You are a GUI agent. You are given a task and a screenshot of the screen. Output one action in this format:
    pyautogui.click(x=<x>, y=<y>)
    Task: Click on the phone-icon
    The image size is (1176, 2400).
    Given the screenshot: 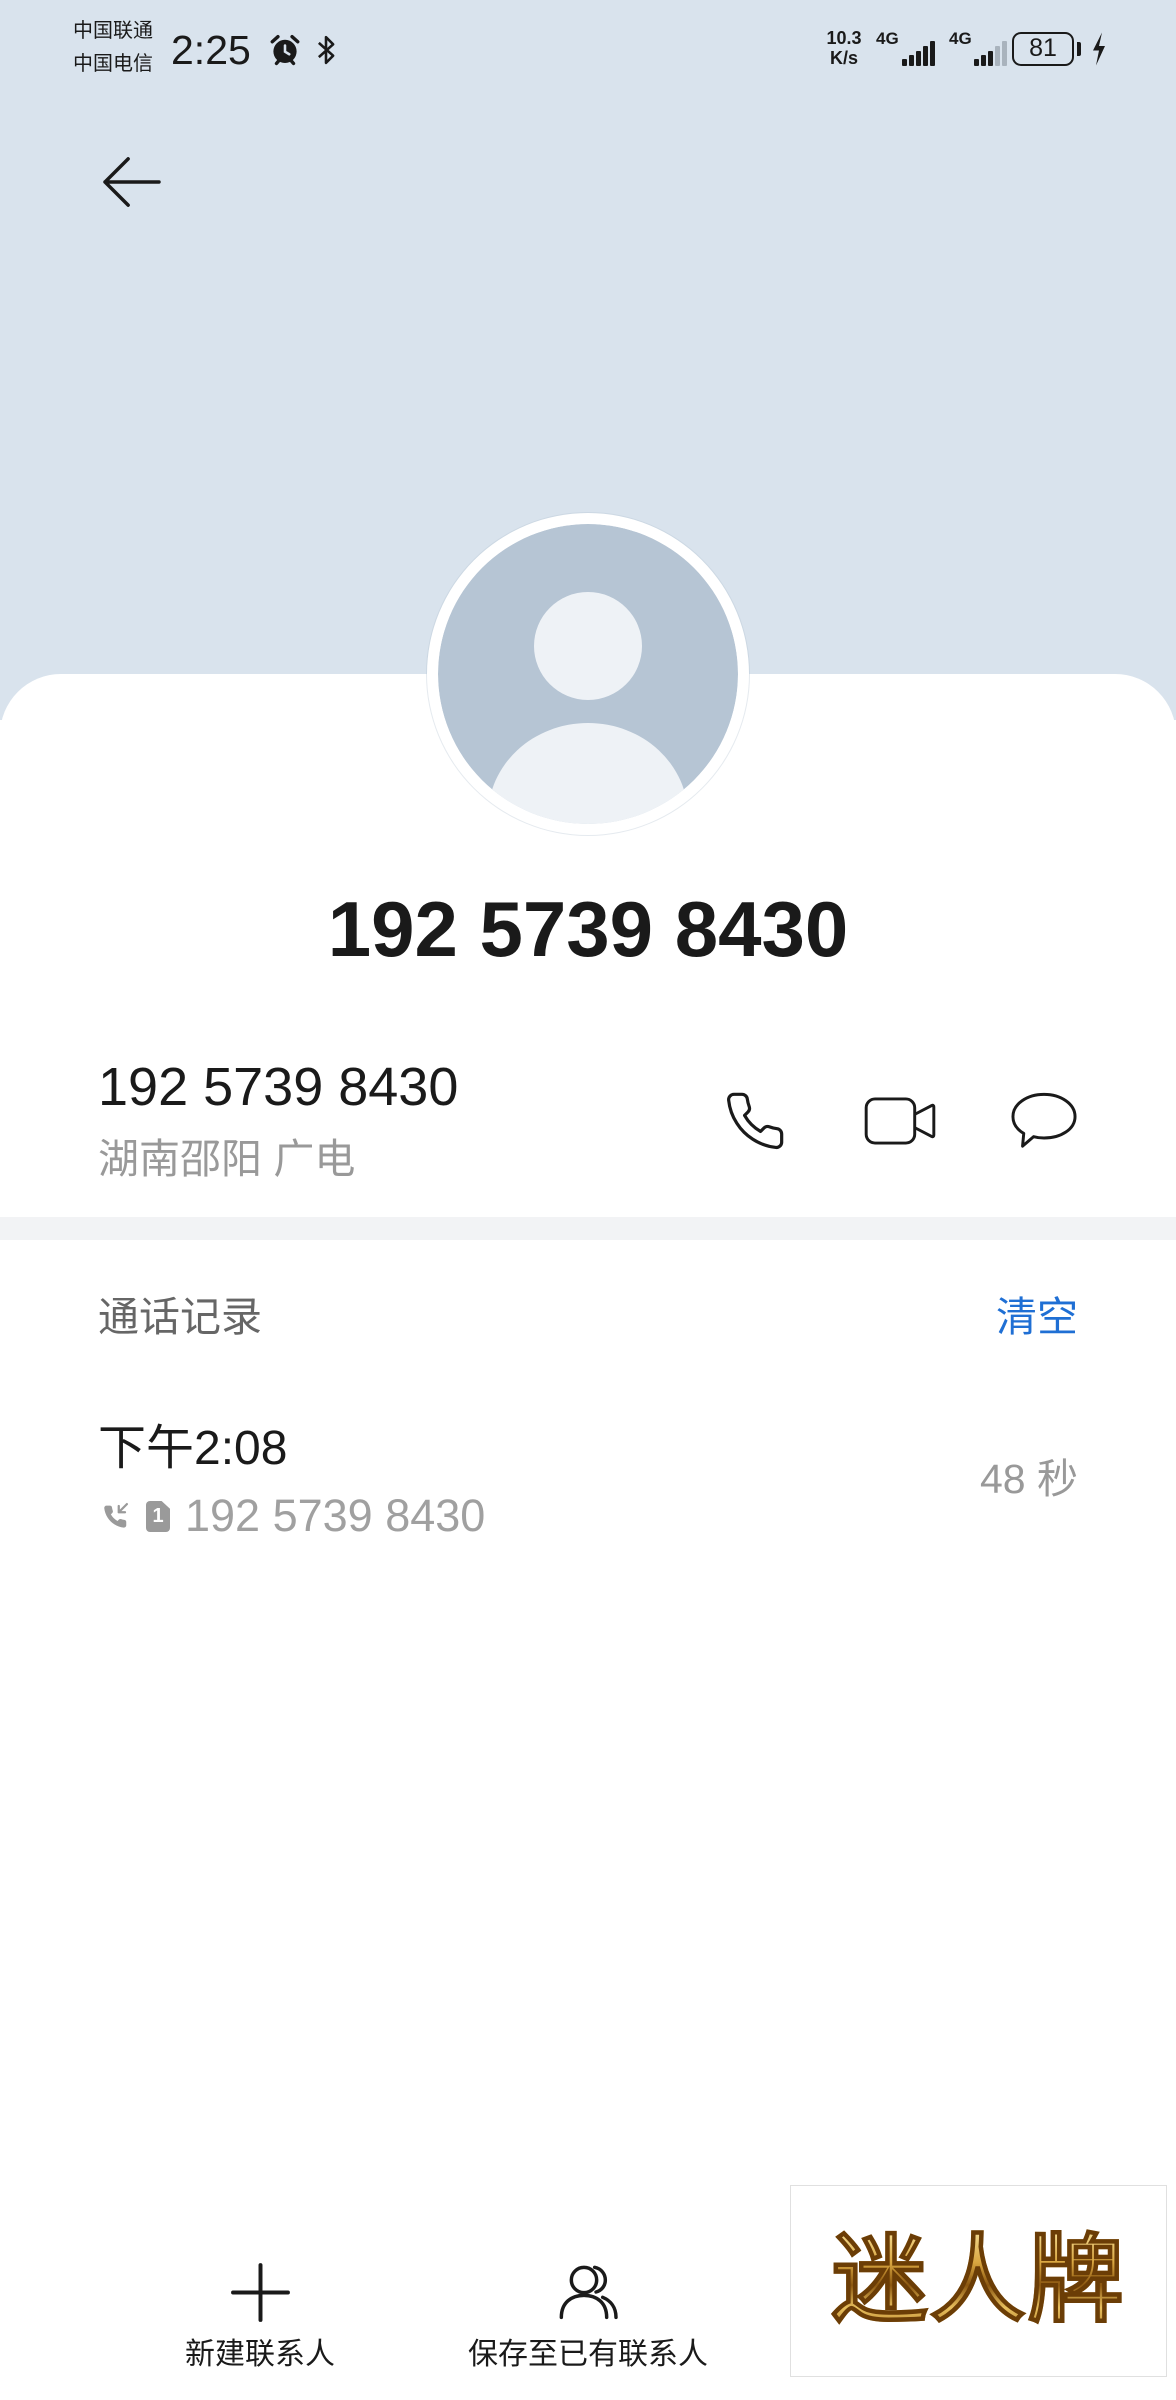 What is the action you would take?
    pyautogui.click(x=755, y=1121)
    